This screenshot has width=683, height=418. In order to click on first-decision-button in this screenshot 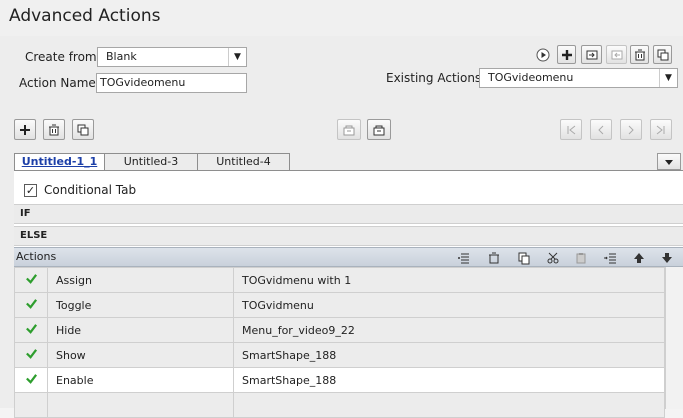, I will do `click(571, 129)`.